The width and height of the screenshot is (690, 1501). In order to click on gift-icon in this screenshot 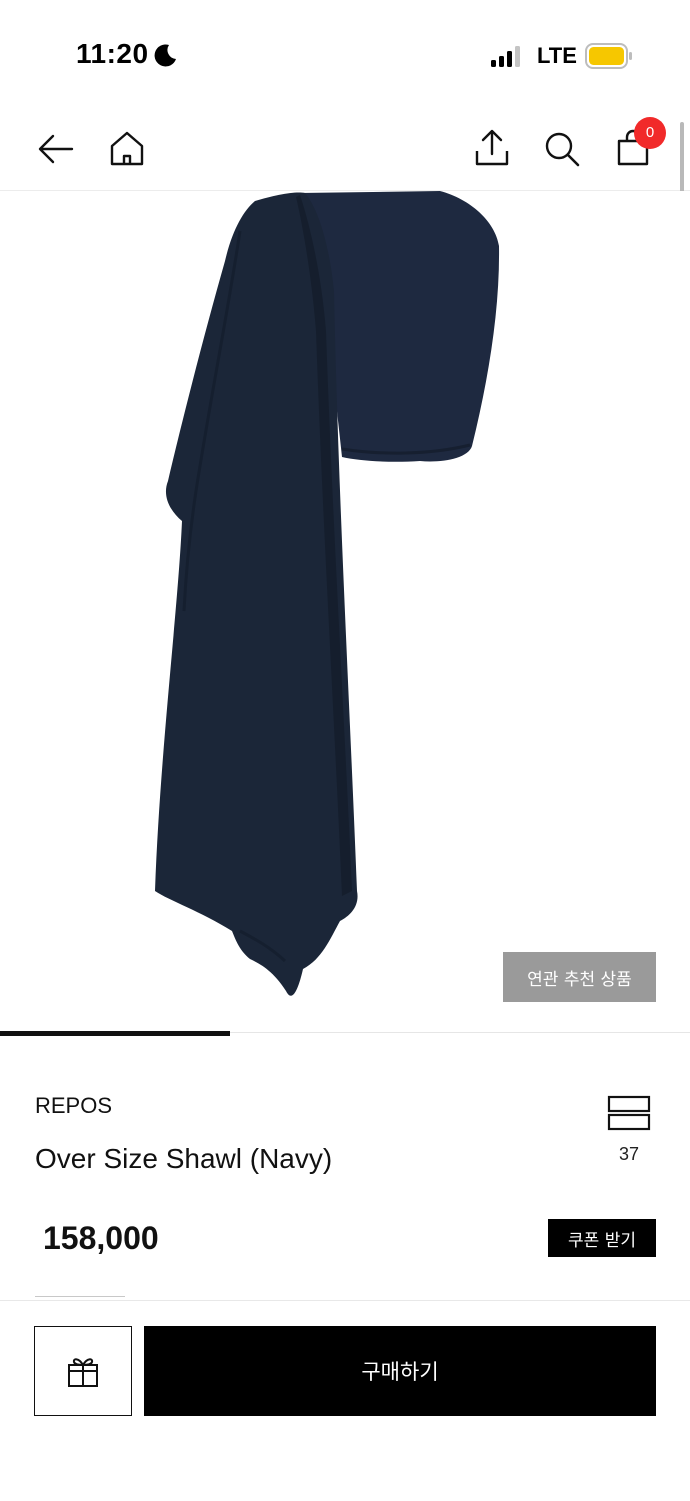, I will do `click(83, 1372)`.